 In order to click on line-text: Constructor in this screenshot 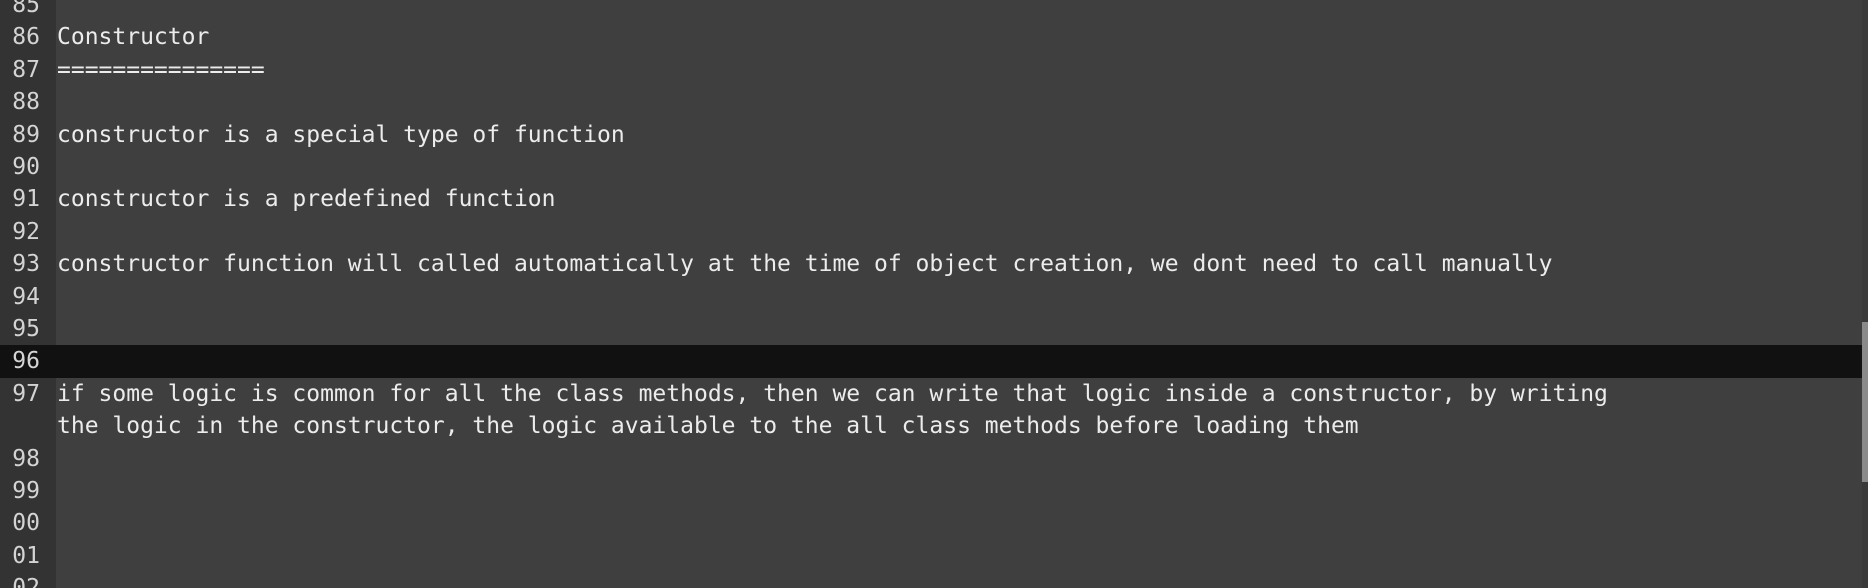, I will do `click(133, 37)`.